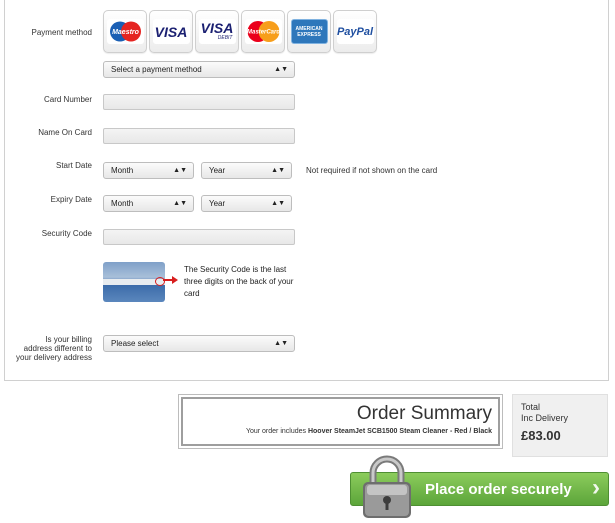 The width and height of the screenshot is (615, 523). Describe the element at coordinates (135, 343) in the screenshot. I see `billing-address-select-value: Please select` at that location.